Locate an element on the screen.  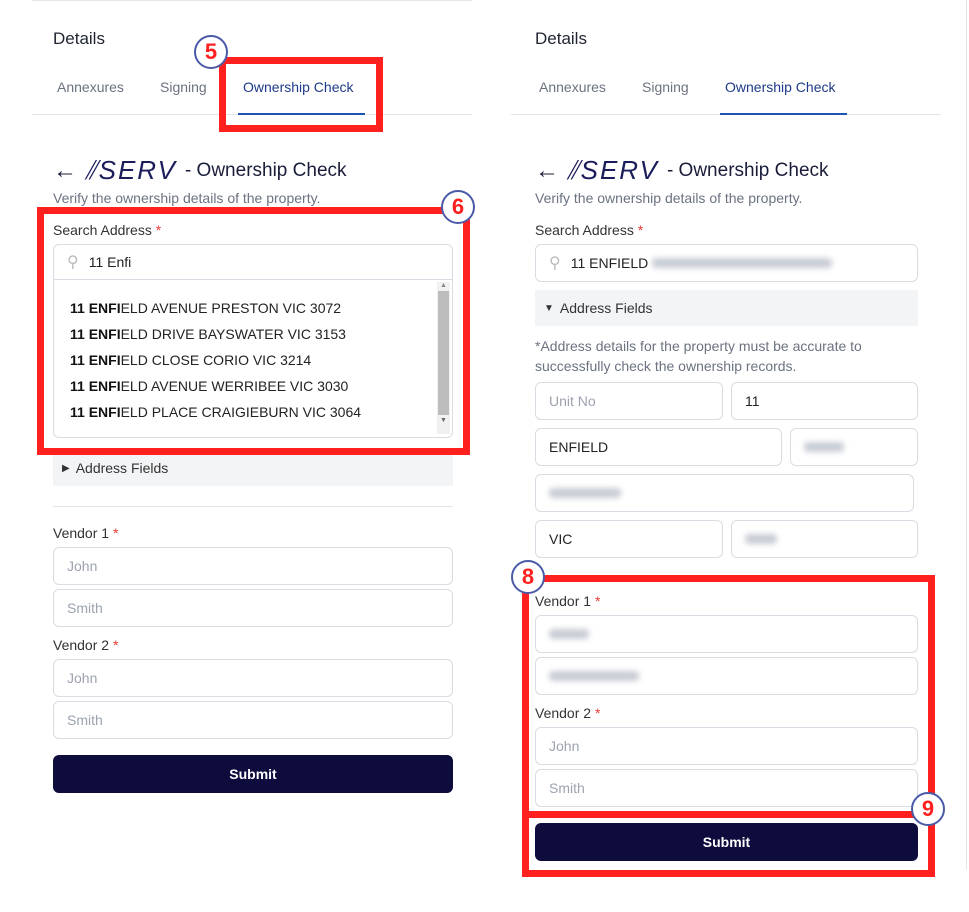
street-number-input: 11 is located at coordinates (824, 401).